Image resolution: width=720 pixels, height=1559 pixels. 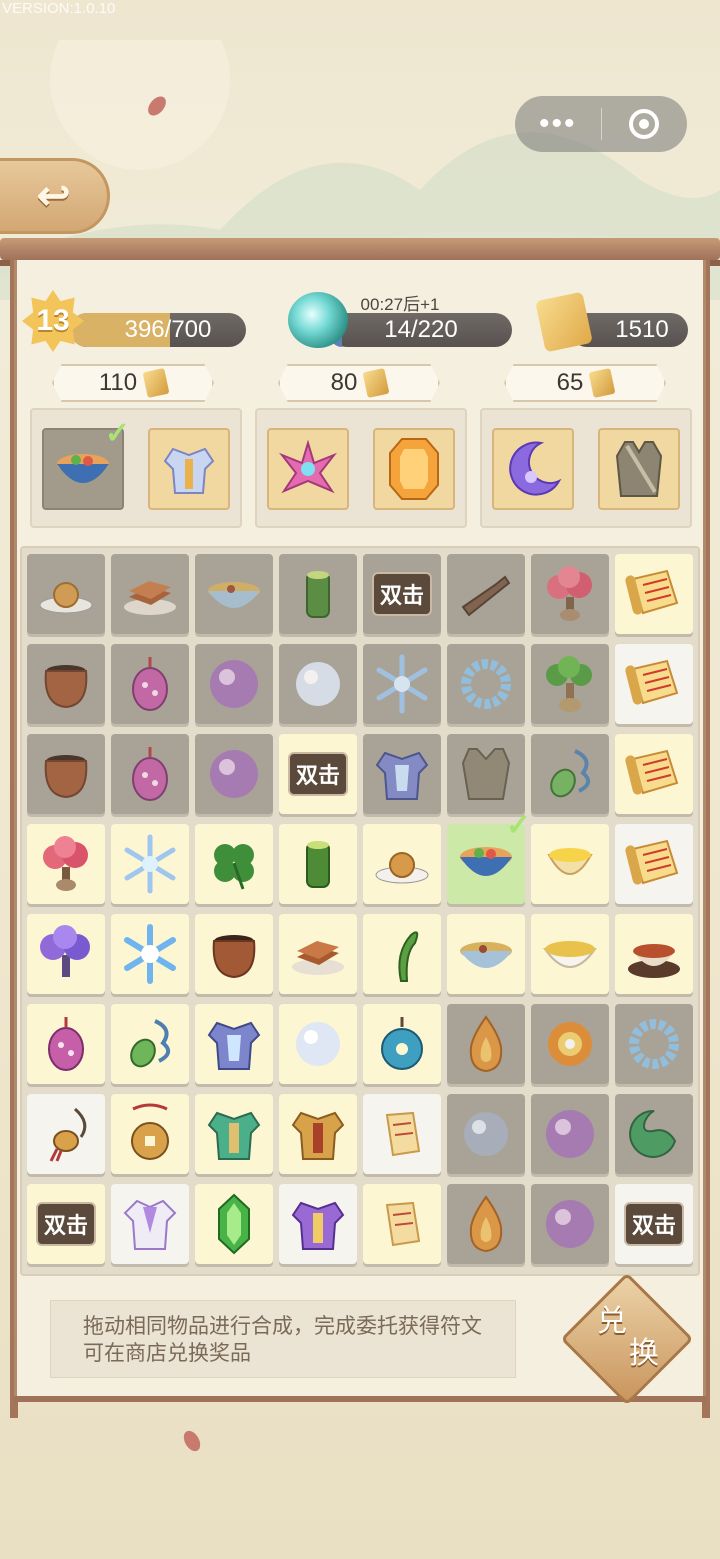 I want to click on soup-icon, so click(x=486, y=954).